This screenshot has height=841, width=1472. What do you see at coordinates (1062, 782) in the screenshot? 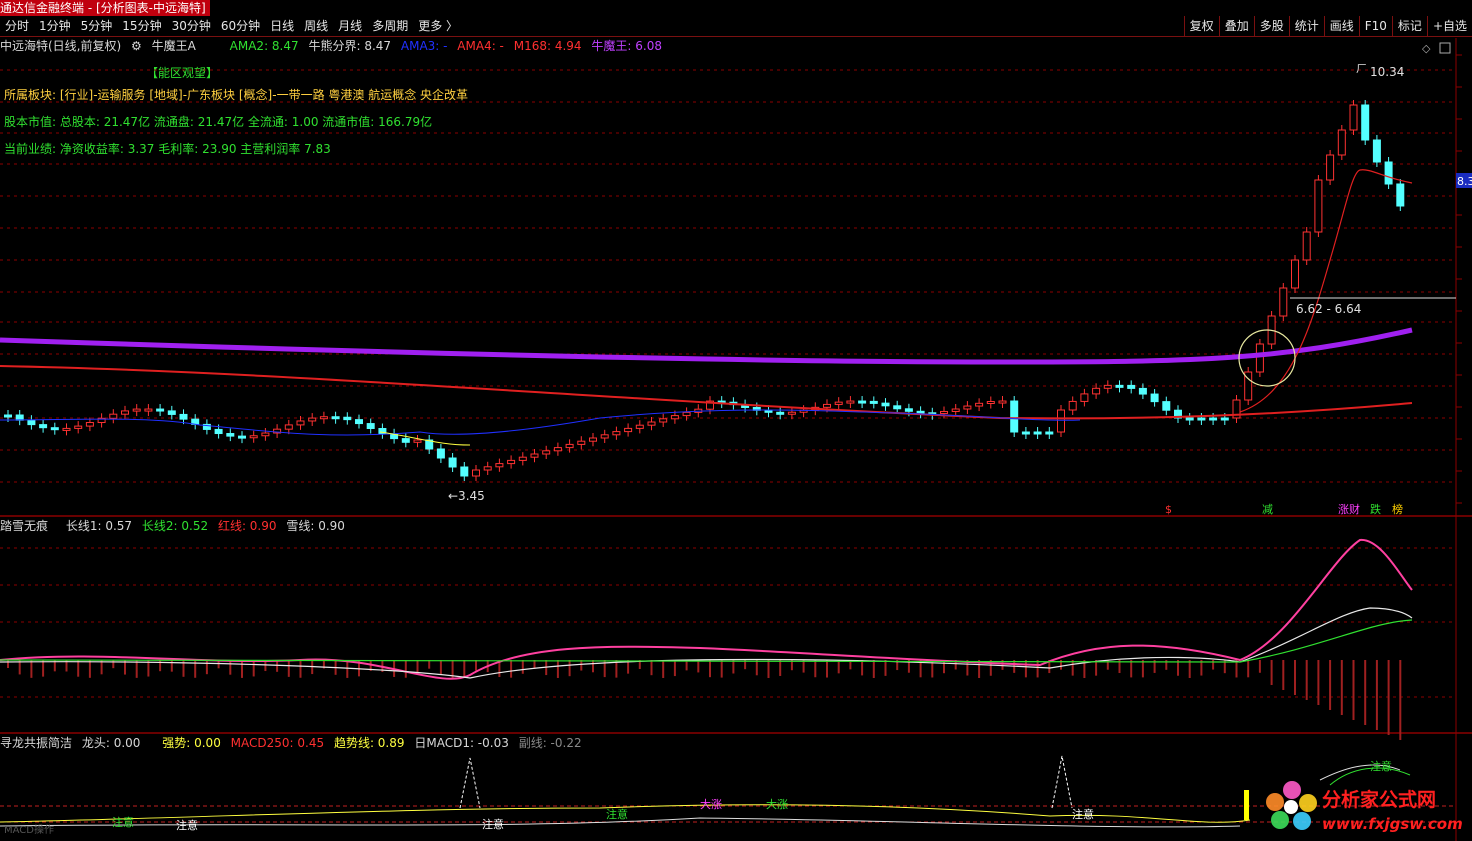
I see `spike-line` at bounding box center [1062, 782].